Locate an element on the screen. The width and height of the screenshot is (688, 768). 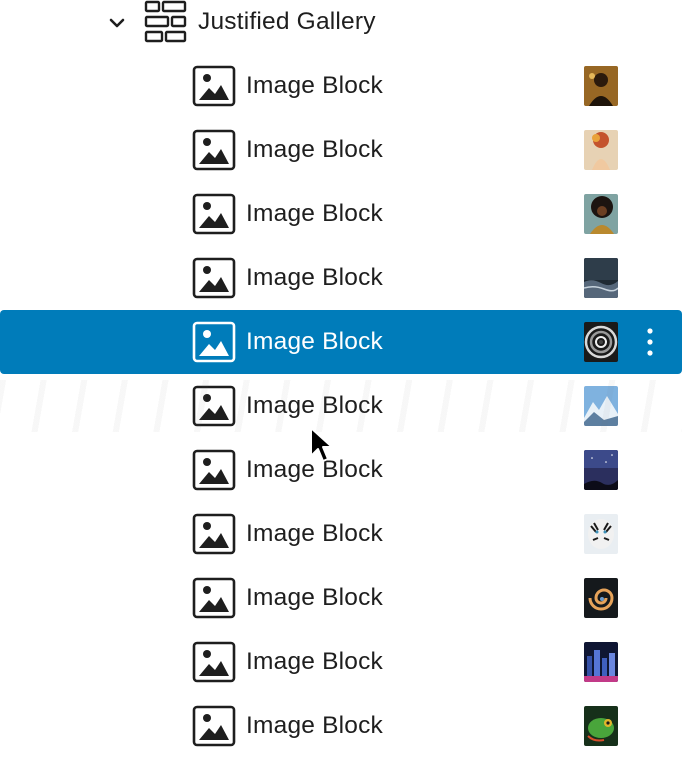
list-view-item-justified-gallery: Justified Gallery is located at coordinates (341, 27).